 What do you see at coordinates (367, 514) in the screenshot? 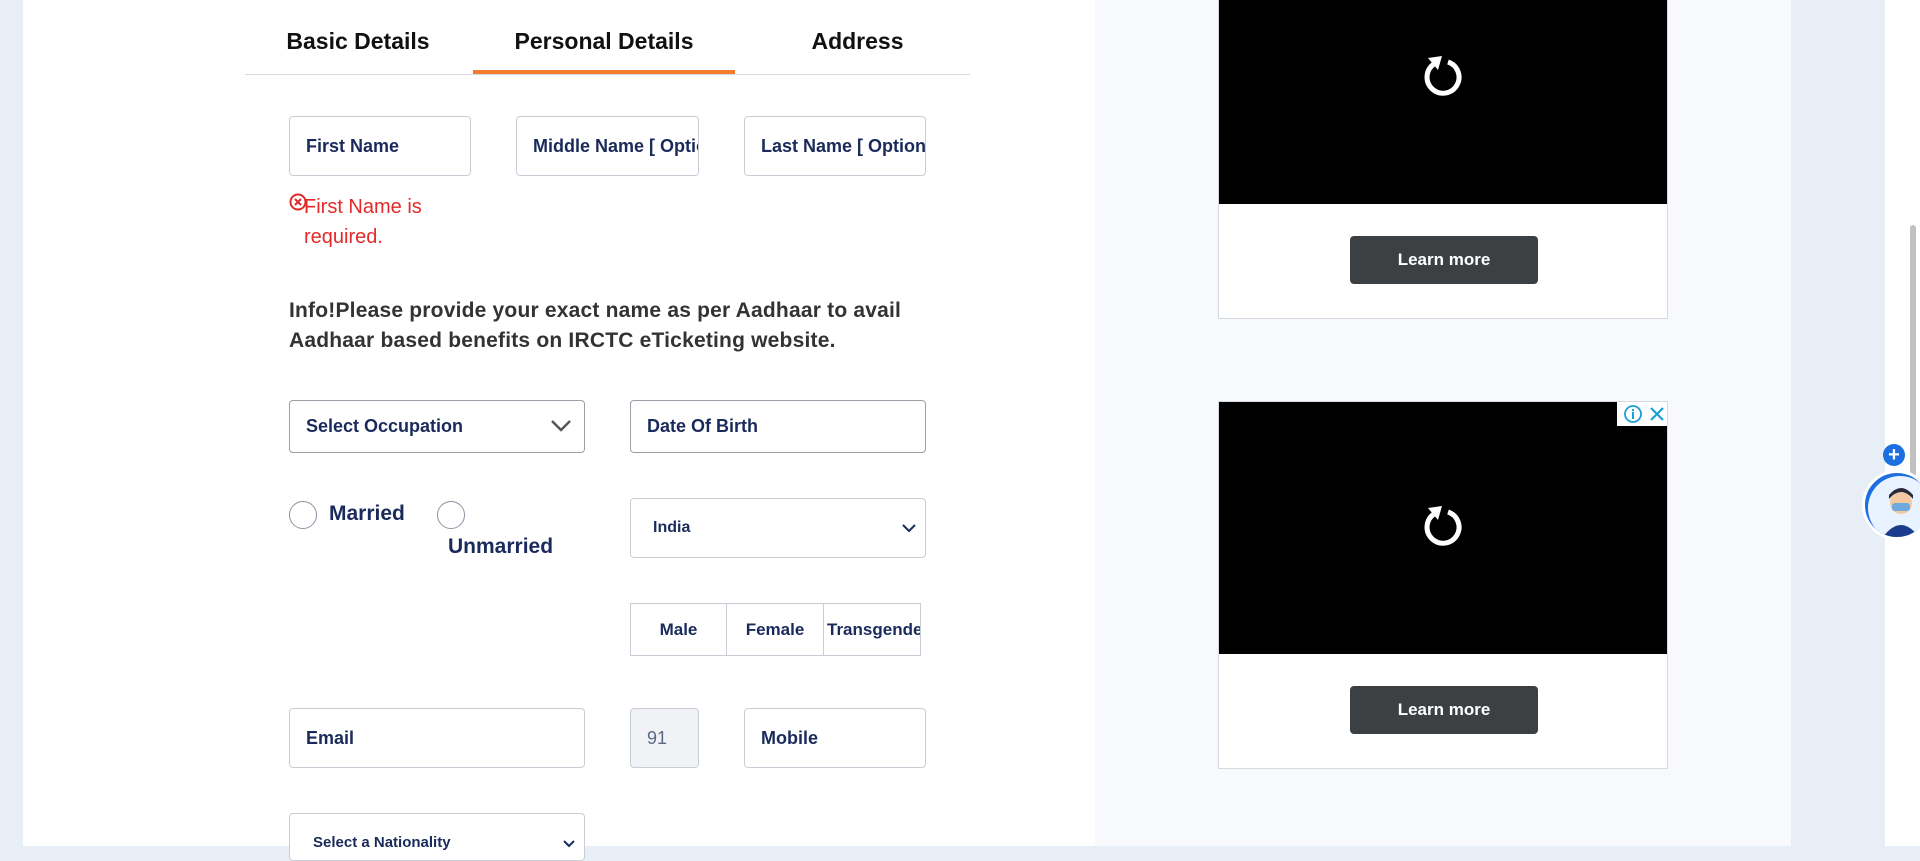
I see `married-label: Married` at bounding box center [367, 514].